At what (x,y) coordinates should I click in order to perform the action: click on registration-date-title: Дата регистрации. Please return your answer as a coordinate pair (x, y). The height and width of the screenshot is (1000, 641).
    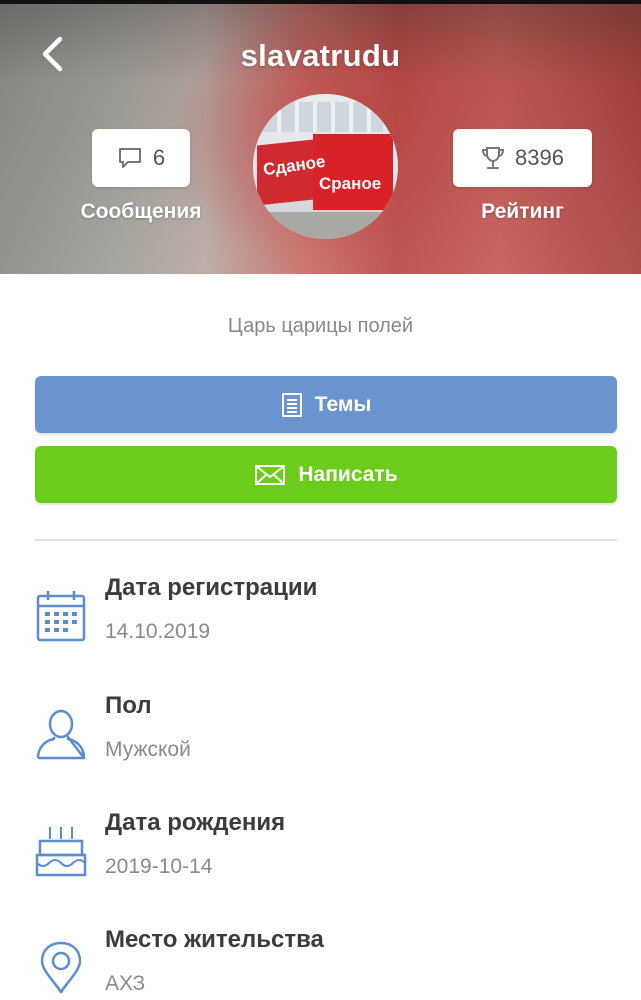
    Looking at the image, I should click on (211, 587).